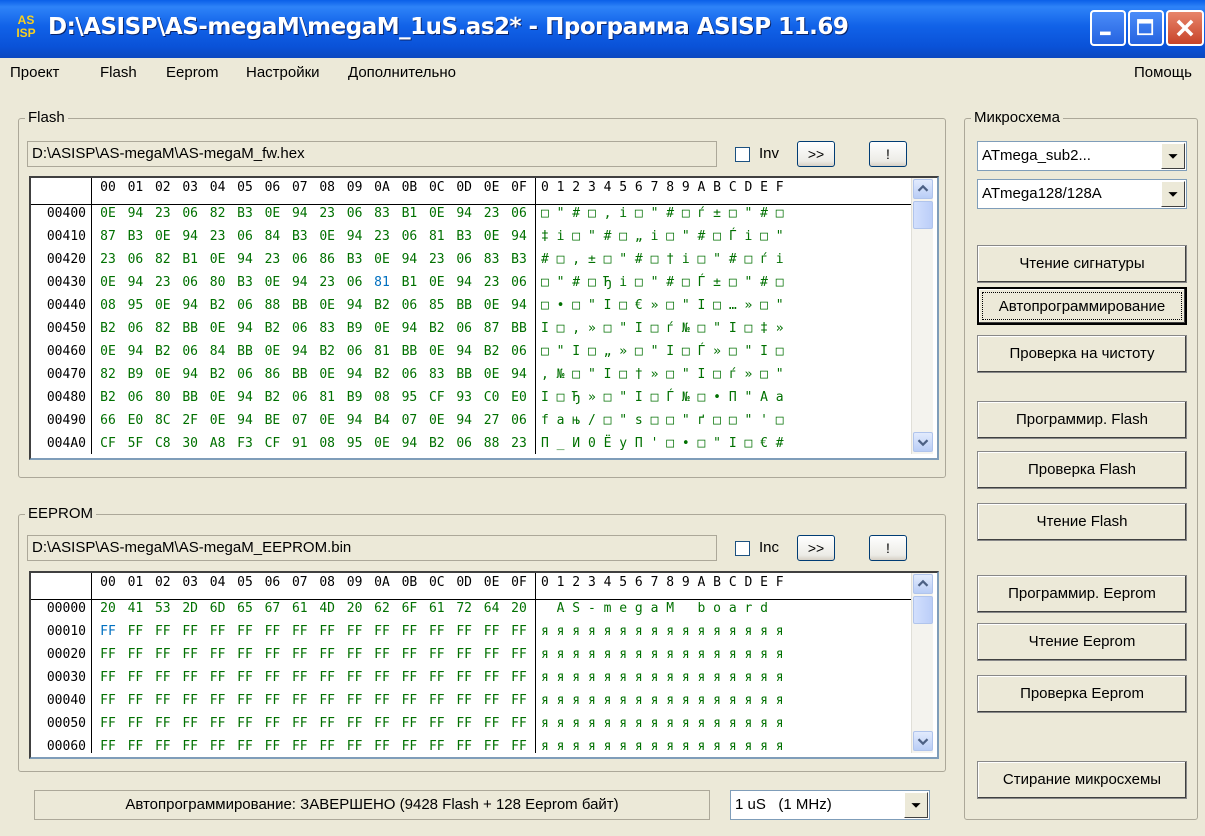  Describe the element at coordinates (1108, 28) in the screenshot. I see `minimize-button` at that location.